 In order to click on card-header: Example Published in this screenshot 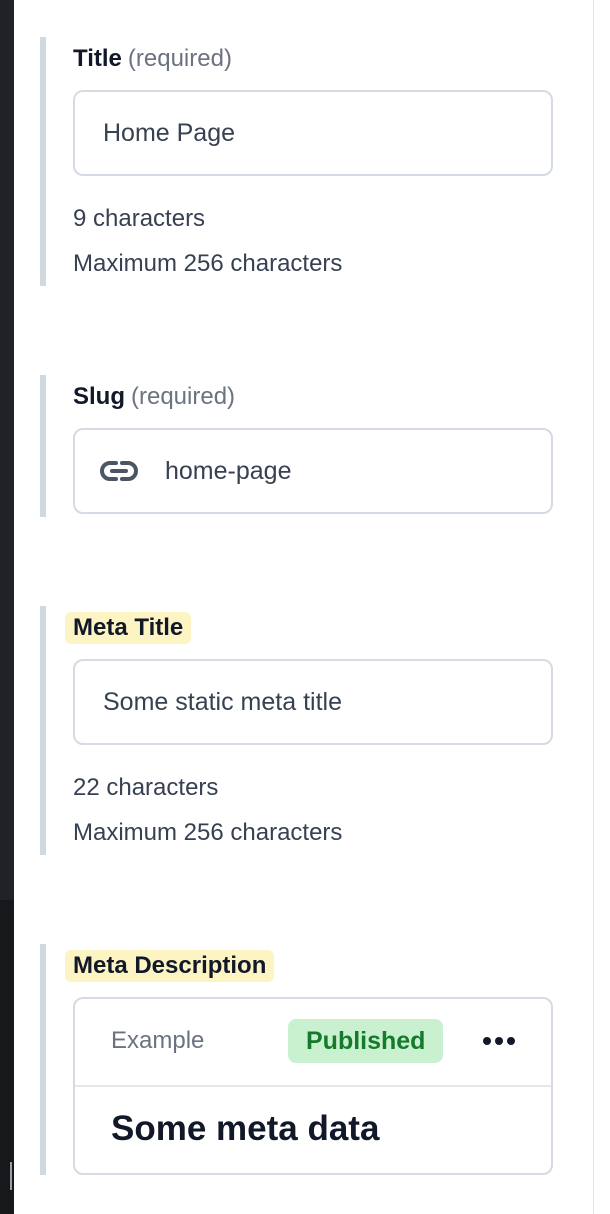, I will do `click(313, 1043)`.